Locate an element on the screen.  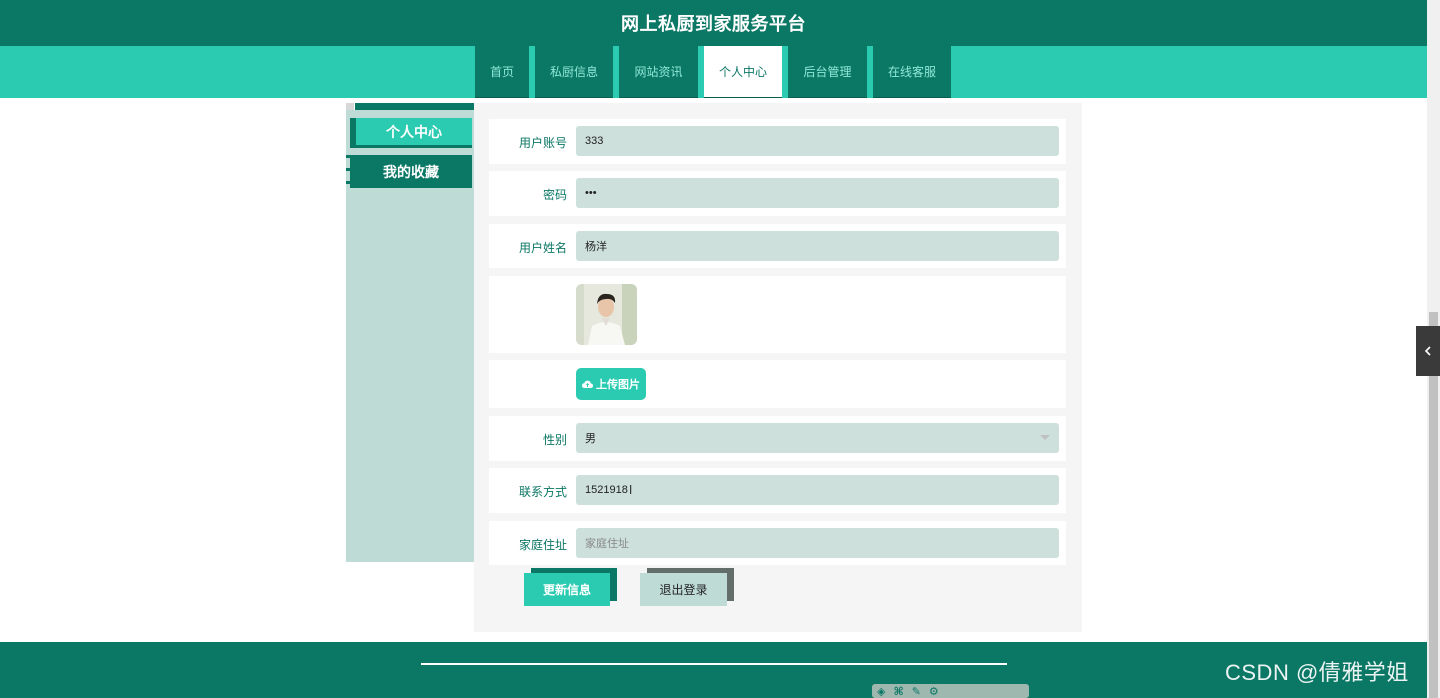
nav-item-chef-info: 私厨信息 is located at coordinates (574, 72).